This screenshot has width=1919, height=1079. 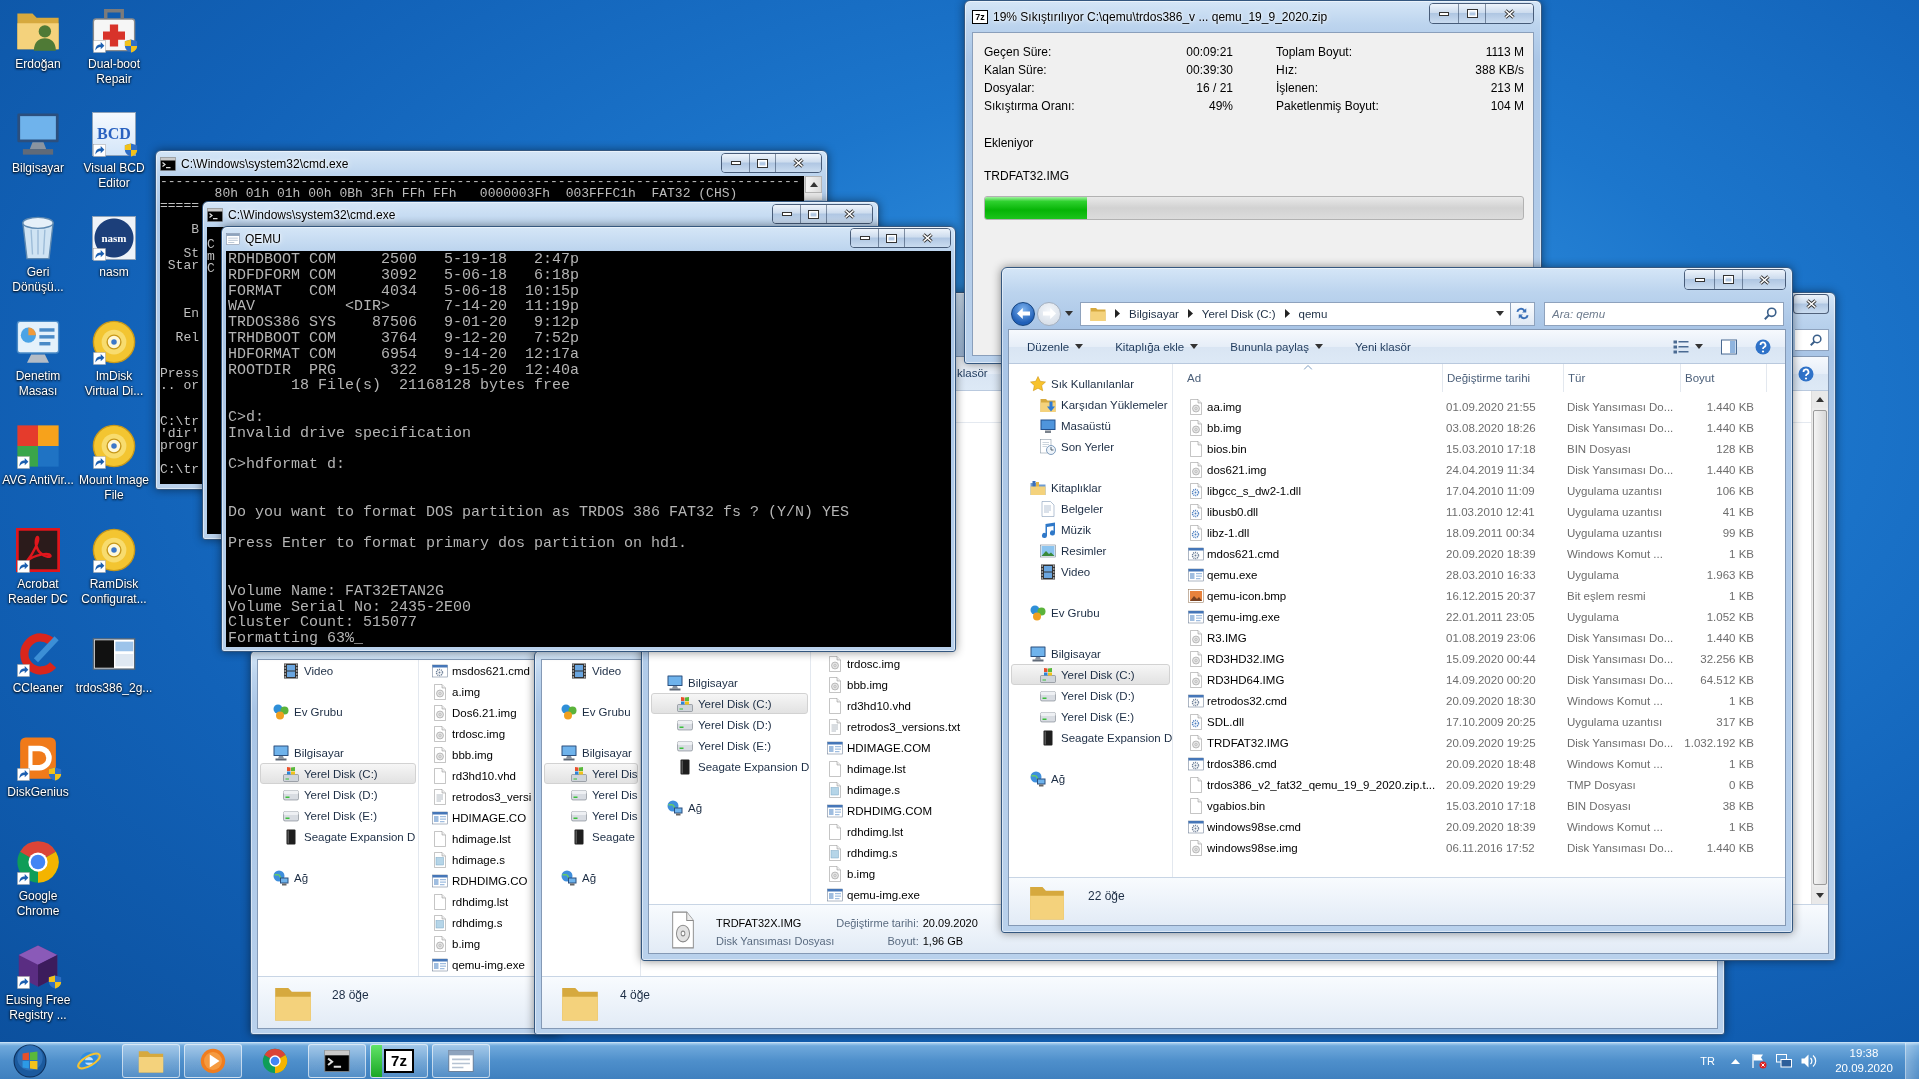 What do you see at coordinates (38, 342) in the screenshot?
I see `control-panel-icon` at bounding box center [38, 342].